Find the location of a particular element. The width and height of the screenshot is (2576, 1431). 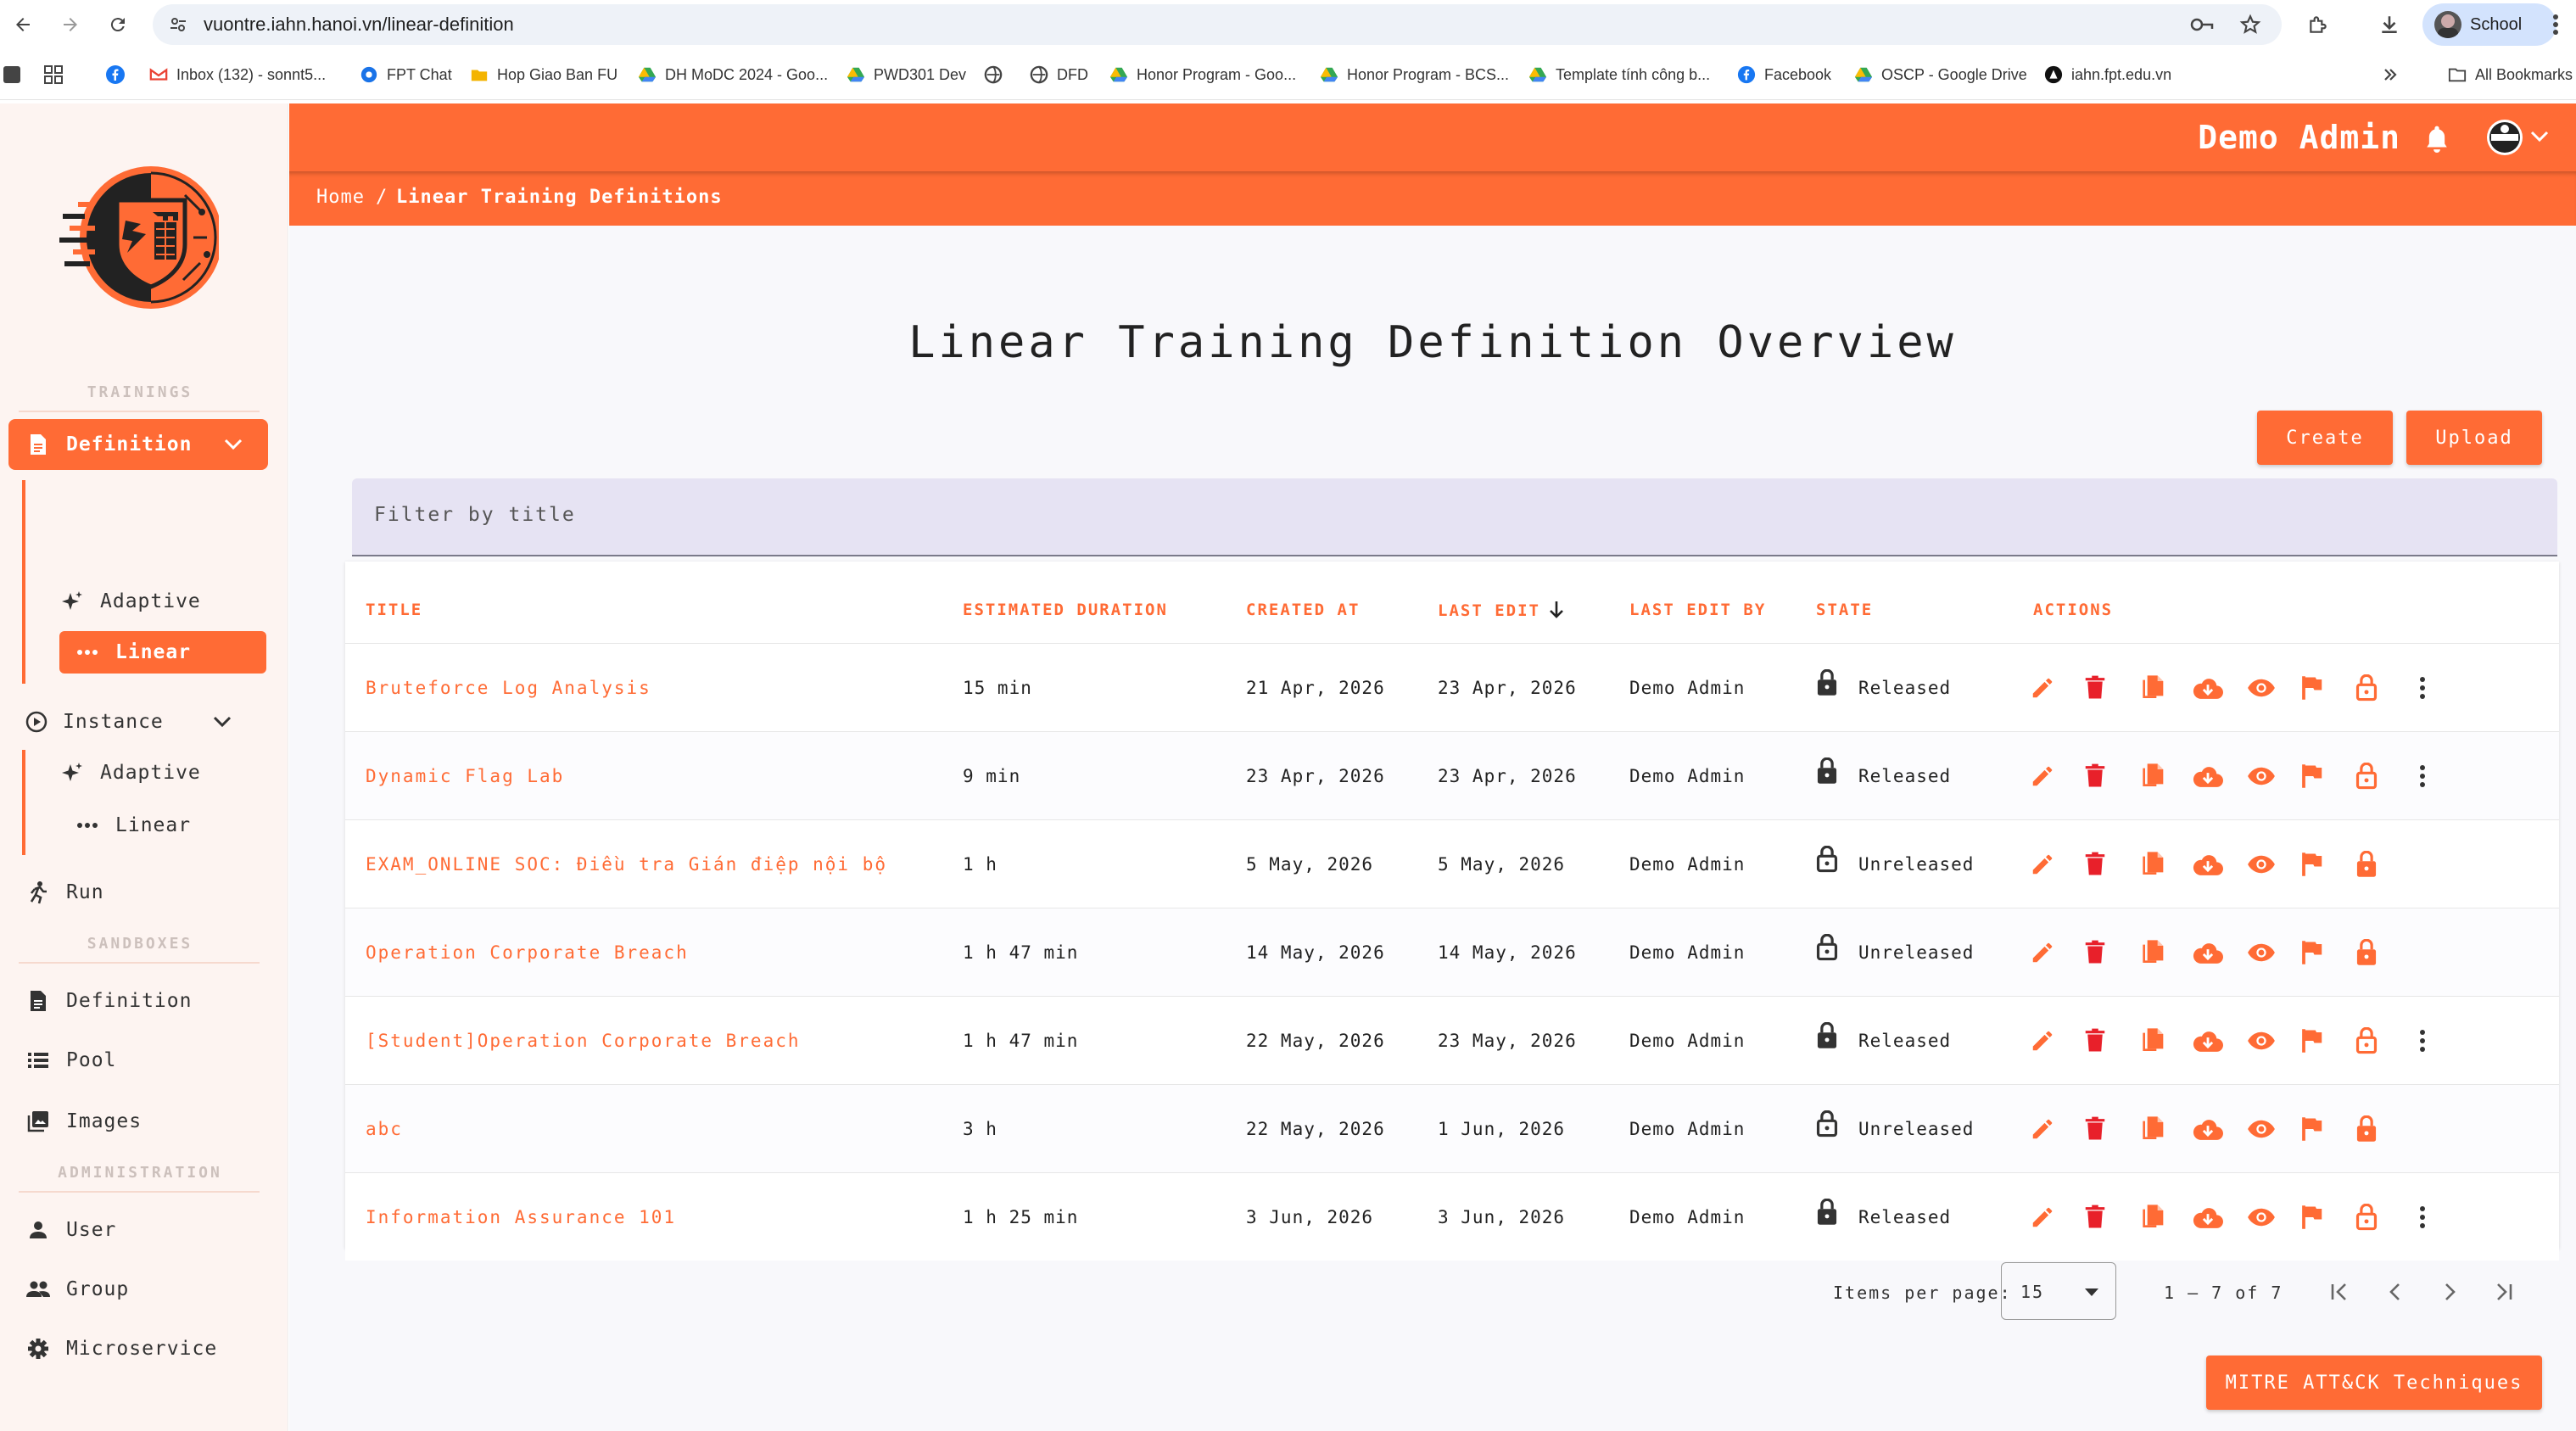

row-title-link: Information Assurance 101 is located at coordinates (521, 1217).